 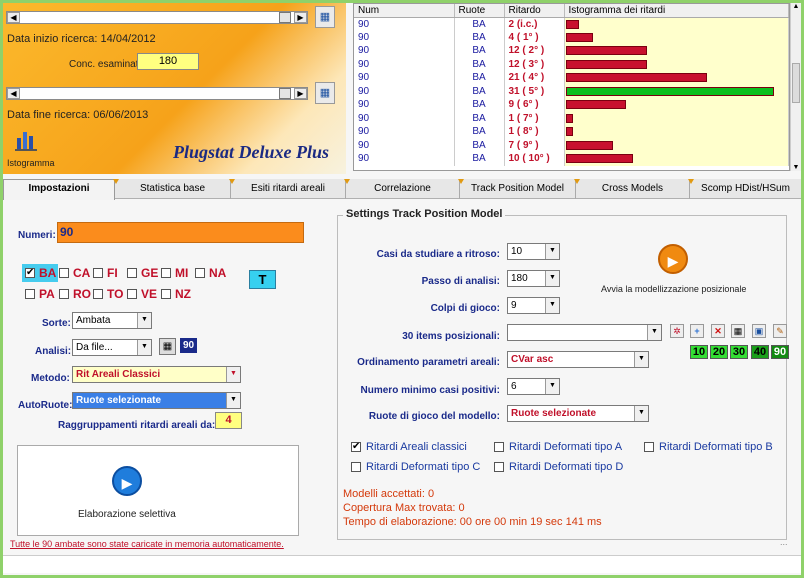 I want to click on save-icon: ▣, so click(x=759, y=331).